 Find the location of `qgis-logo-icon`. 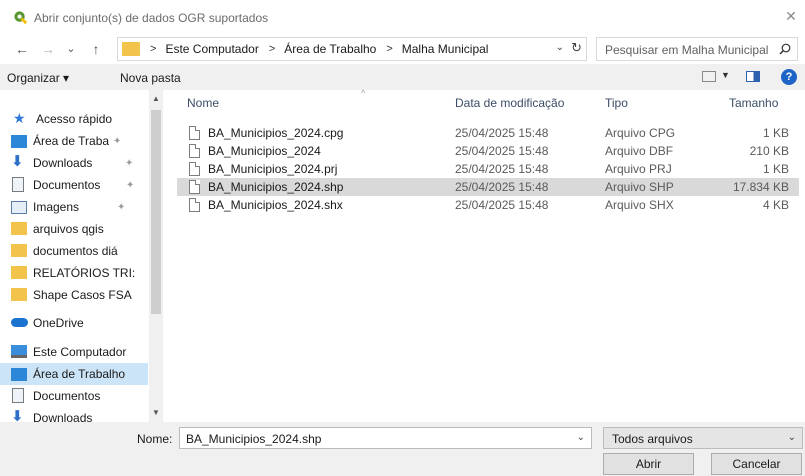

qgis-logo-icon is located at coordinates (21, 18).